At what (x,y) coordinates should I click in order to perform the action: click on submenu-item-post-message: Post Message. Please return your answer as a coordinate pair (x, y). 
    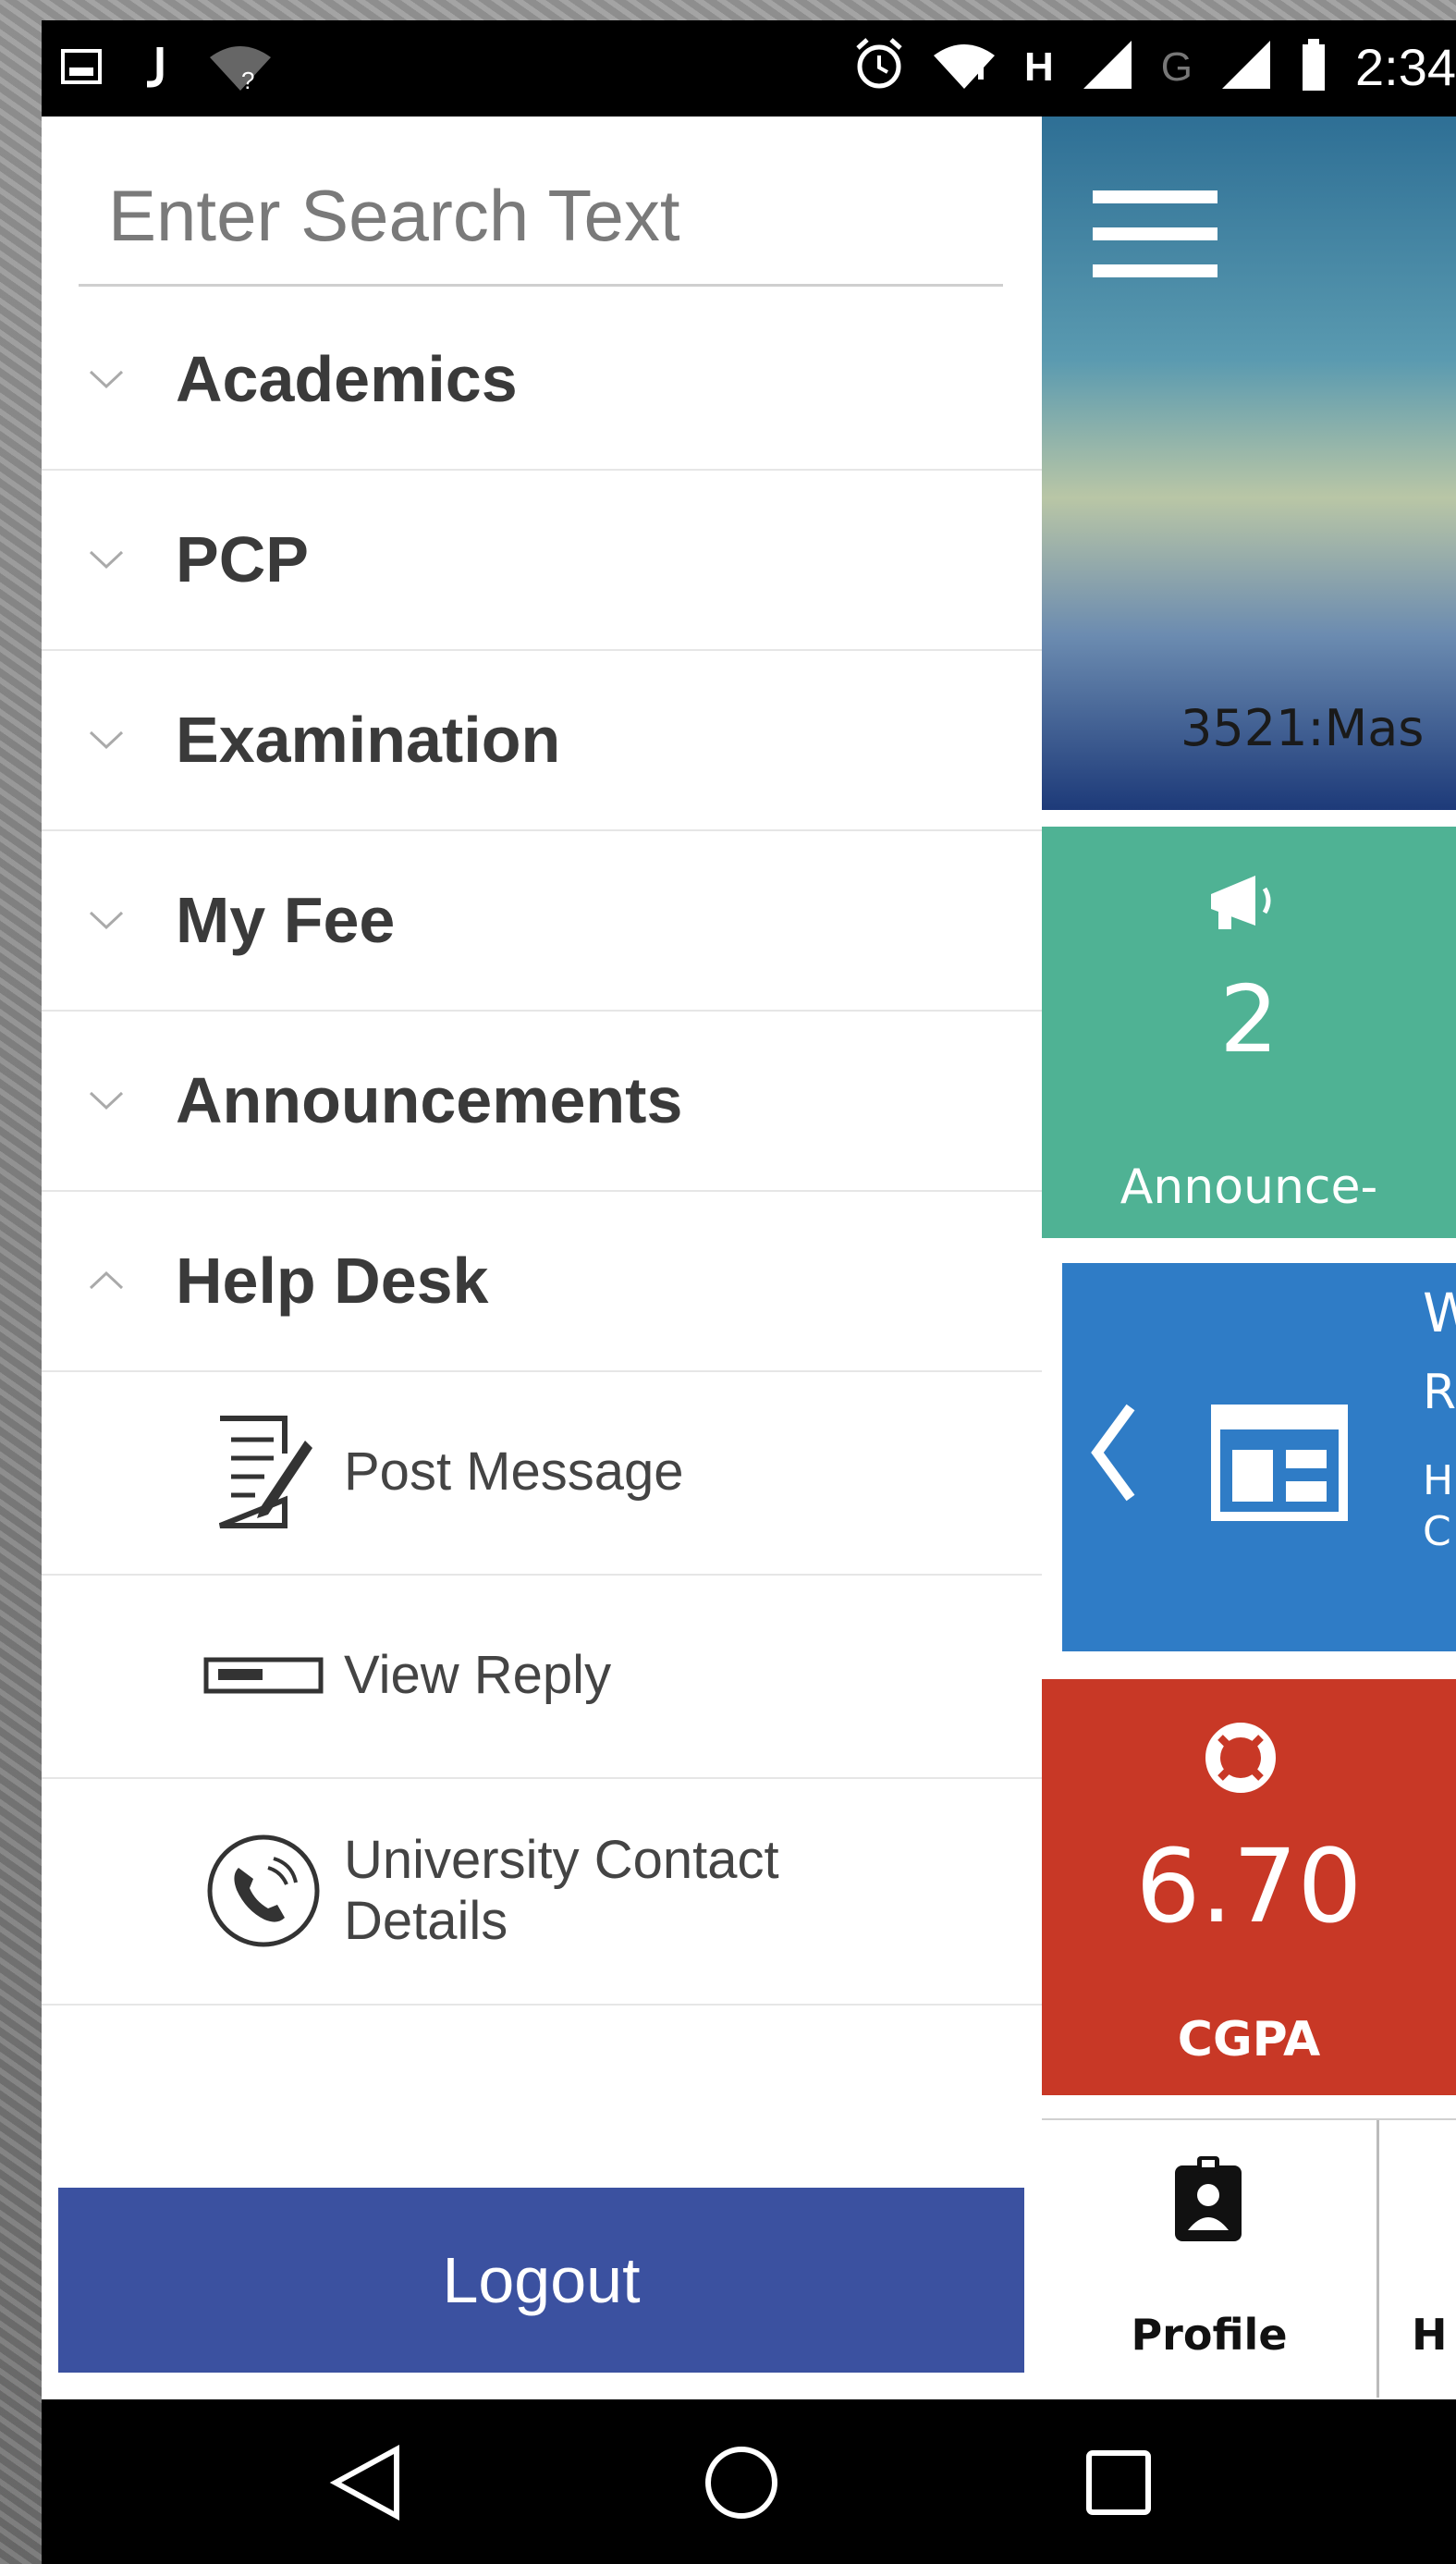
    Looking at the image, I should click on (542, 1473).